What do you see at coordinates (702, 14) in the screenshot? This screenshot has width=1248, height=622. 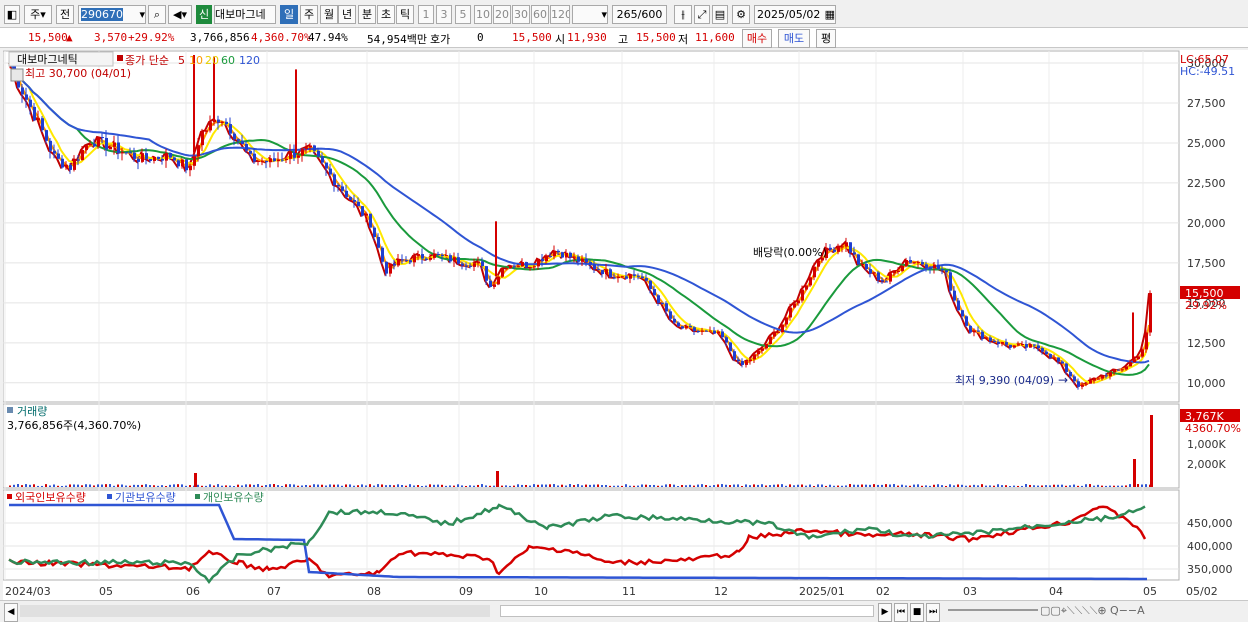 I see `crosshair-icon: ⤢` at bounding box center [702, 14].